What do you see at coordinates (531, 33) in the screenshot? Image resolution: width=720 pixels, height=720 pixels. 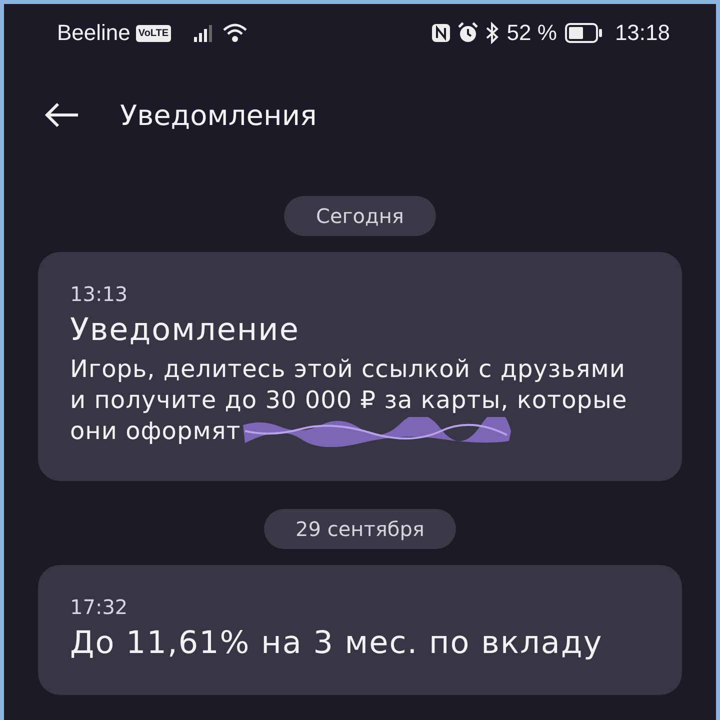 I see `battery-percent: 52 %` at bounding box center [531, 33].